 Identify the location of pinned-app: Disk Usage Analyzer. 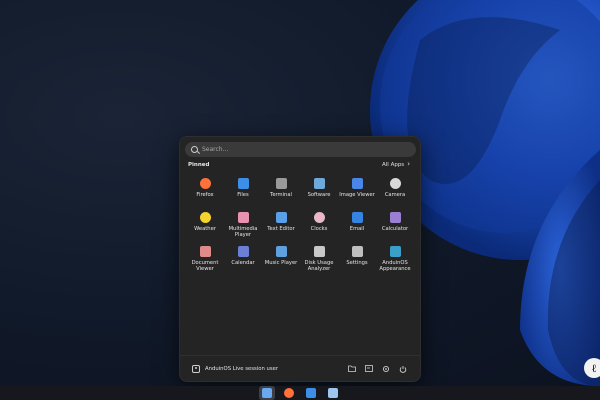
(319, 261).